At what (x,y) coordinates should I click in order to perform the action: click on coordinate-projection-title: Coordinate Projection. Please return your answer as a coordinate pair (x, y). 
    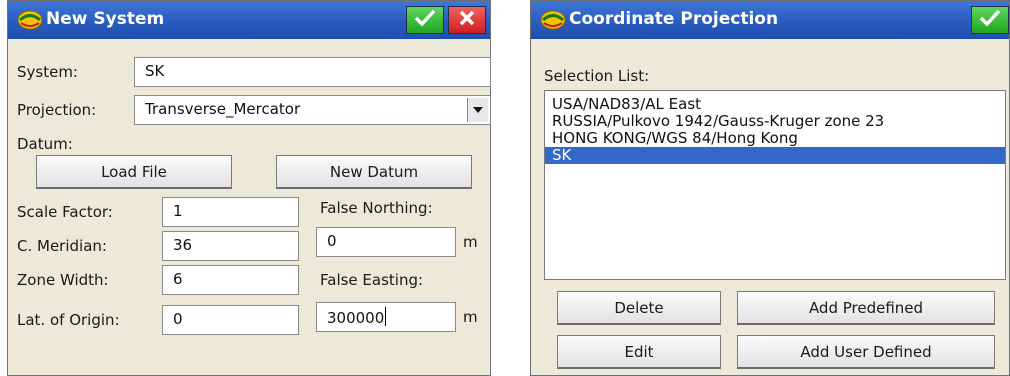
    Looking at the image, I should click on (674, 19).